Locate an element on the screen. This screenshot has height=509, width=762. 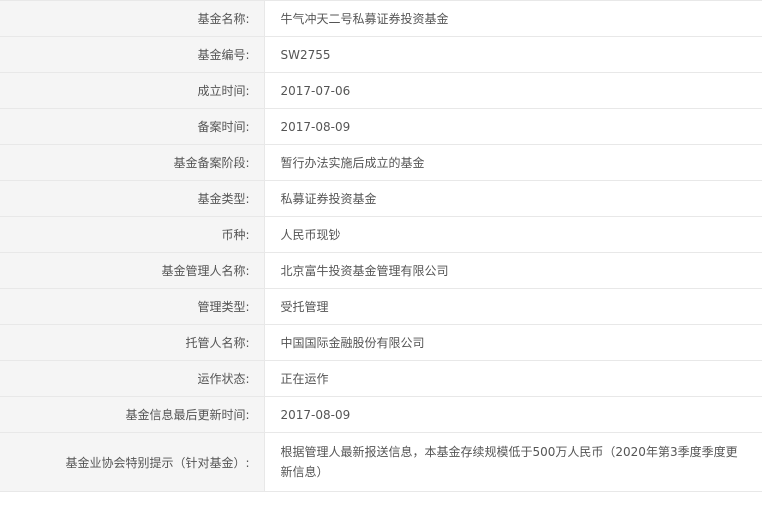
fund-name-label: 基金名称: is located at coordinates (132, 18).